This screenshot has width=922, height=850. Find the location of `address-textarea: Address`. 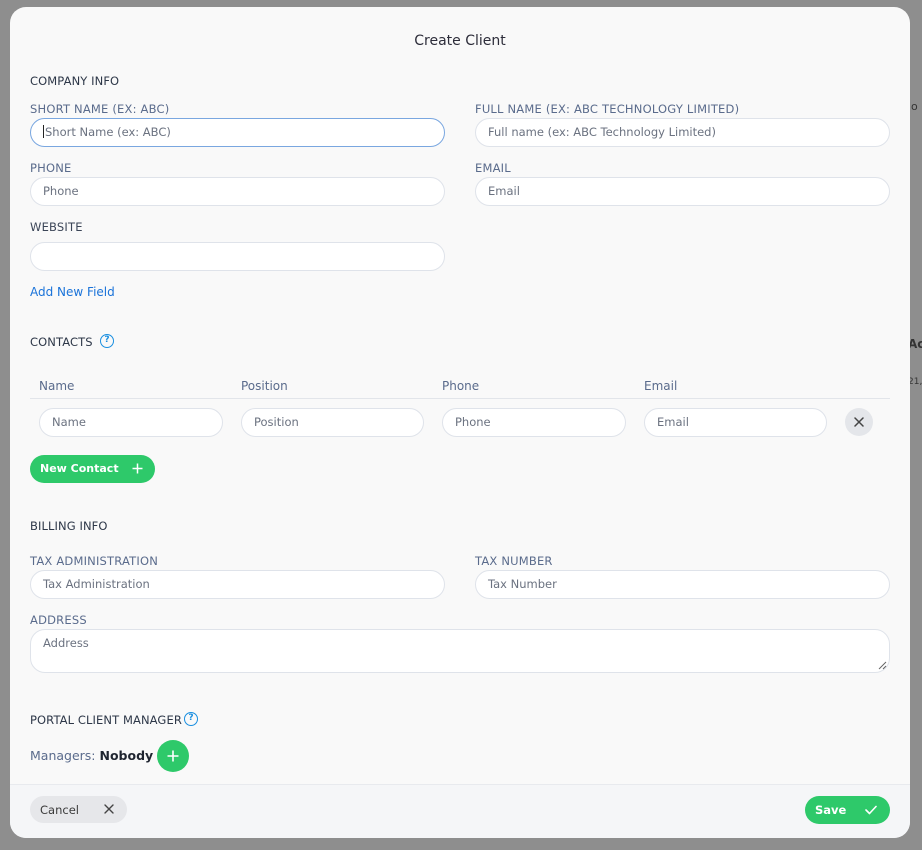

address-textarea: Address is located at coordinates (460, 651).